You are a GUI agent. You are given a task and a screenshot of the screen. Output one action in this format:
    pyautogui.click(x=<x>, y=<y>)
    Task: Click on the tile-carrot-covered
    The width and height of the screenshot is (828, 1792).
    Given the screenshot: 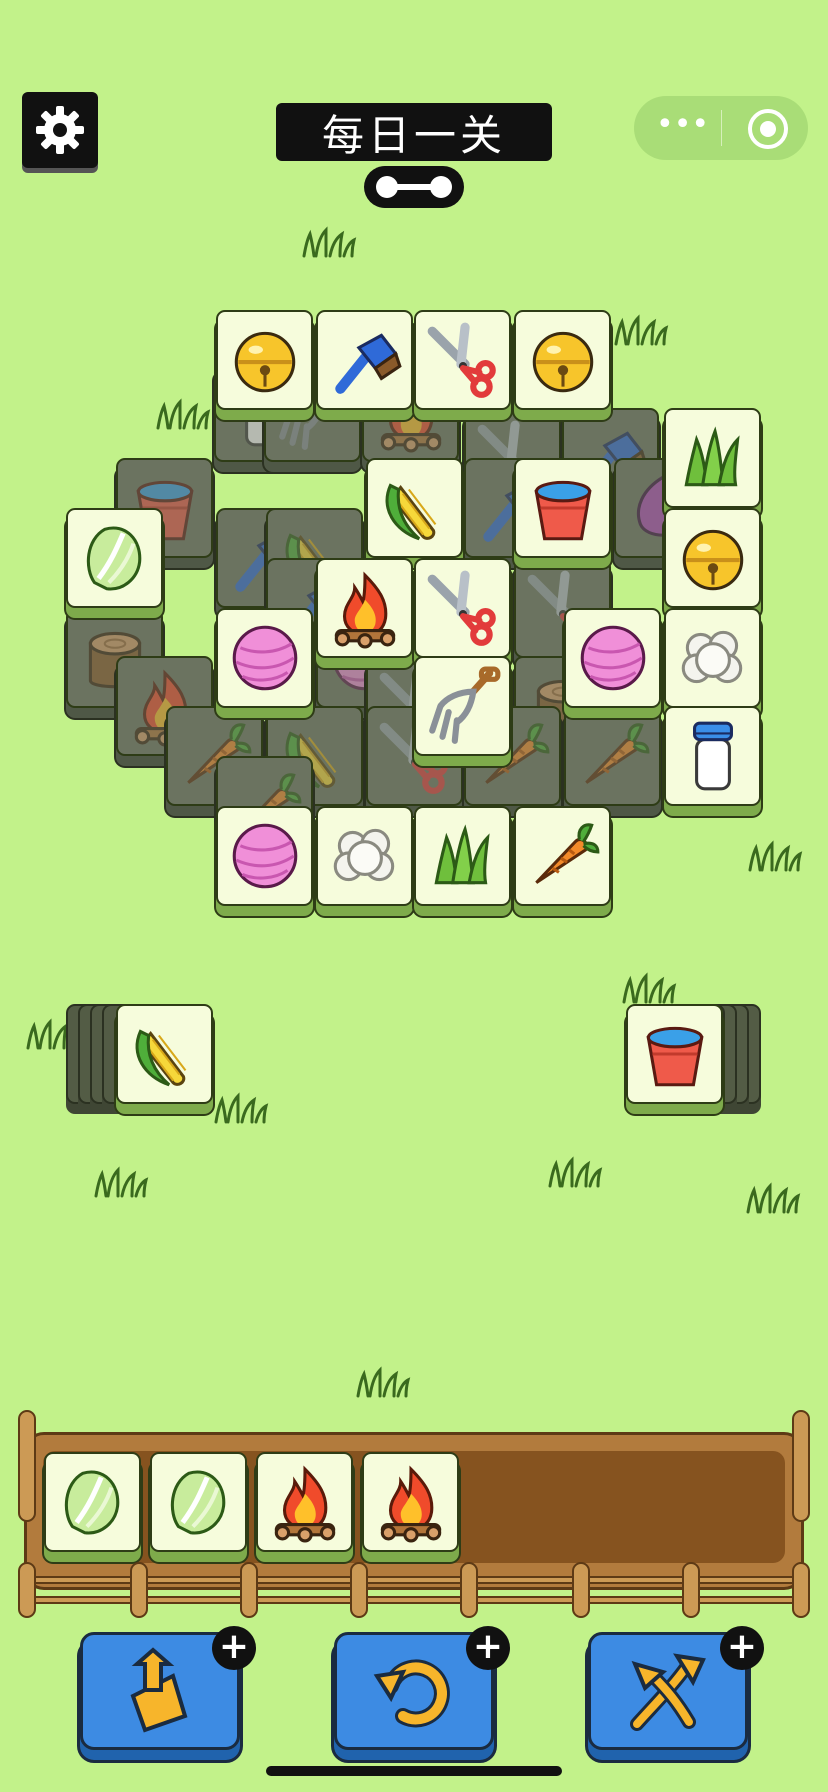 What is the action you would take?
    pyautogui.click(x=612, y=756)
    